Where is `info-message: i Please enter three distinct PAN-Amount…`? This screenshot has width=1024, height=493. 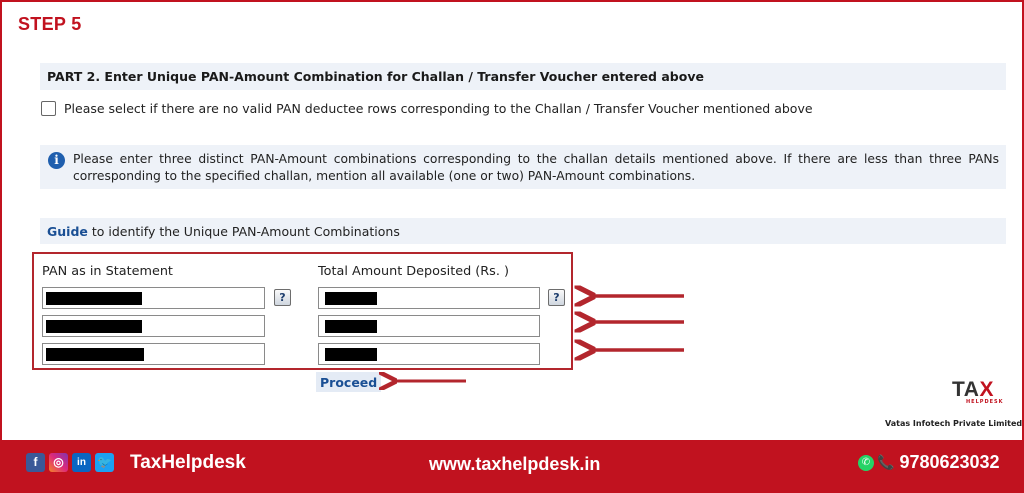
info-message: i Please enter three distinct PAN-Amount… is located at coordinates (523, 167).